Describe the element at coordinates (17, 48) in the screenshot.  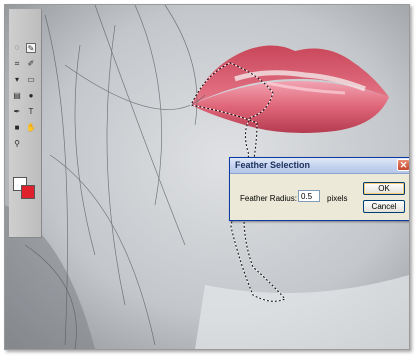
I see `lasso-icon: ◌` at that location.